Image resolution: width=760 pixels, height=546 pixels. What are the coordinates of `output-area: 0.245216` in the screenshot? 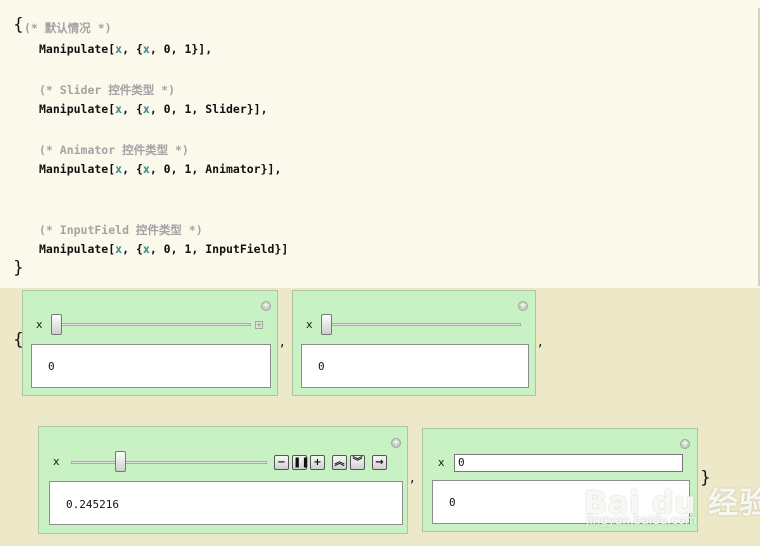 It's located at (226, 503).